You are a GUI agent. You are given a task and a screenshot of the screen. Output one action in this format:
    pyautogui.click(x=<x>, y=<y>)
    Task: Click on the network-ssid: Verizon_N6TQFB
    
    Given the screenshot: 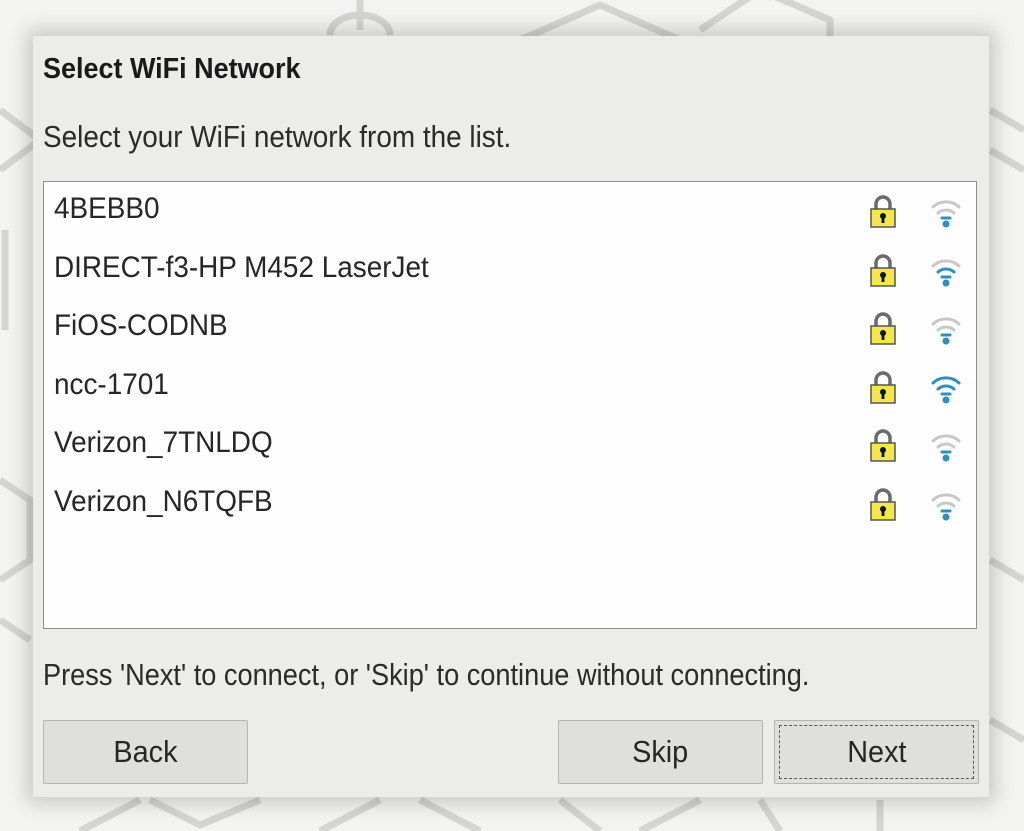 What is the action you would take?
    pyautogui.click(x=163, y=501)
    